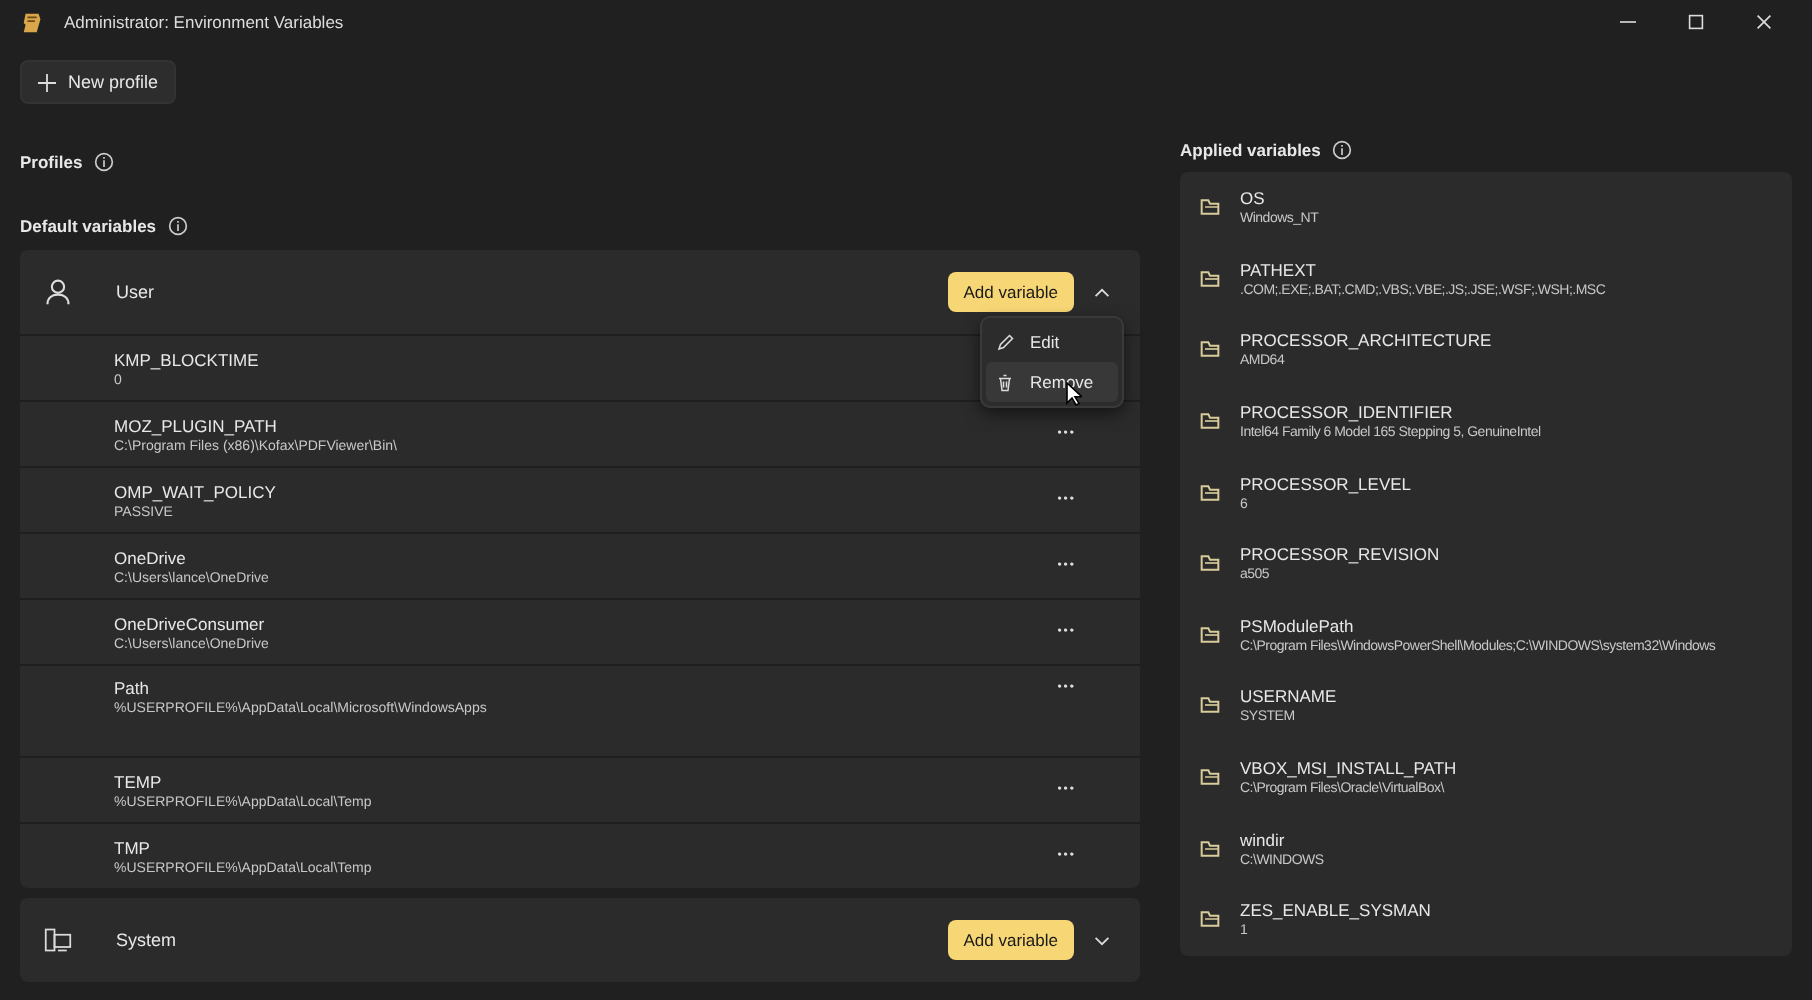  What do you see at coordinates (1279, 269) in the screenshot?
I see `variable-name: PATHEXT` at bounding box center [1279, 269].